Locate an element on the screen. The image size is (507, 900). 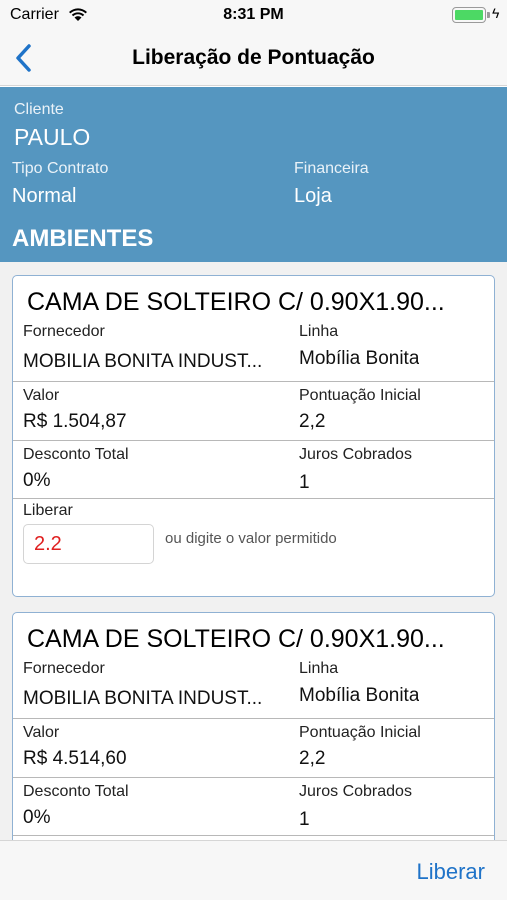
charging-bolt-icon: ϟ is located at coordinates (496, 13).